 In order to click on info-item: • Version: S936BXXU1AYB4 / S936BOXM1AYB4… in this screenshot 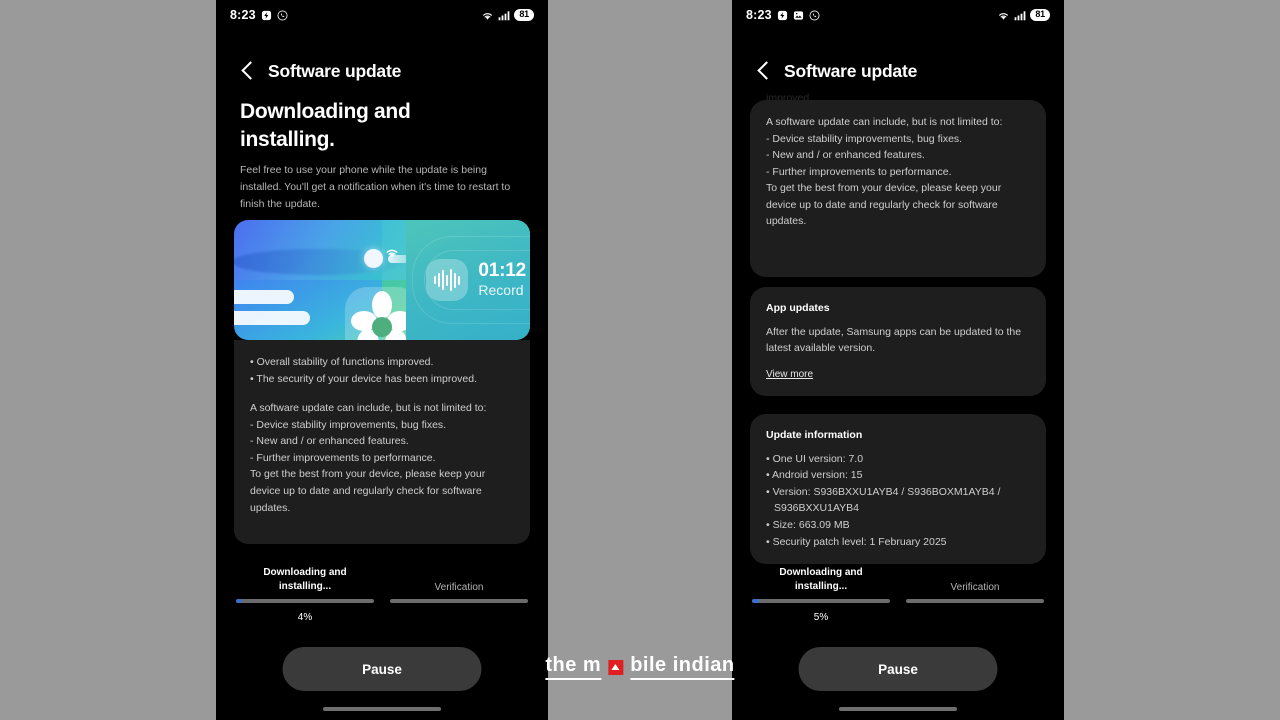, I will do `click(883, 491)`.